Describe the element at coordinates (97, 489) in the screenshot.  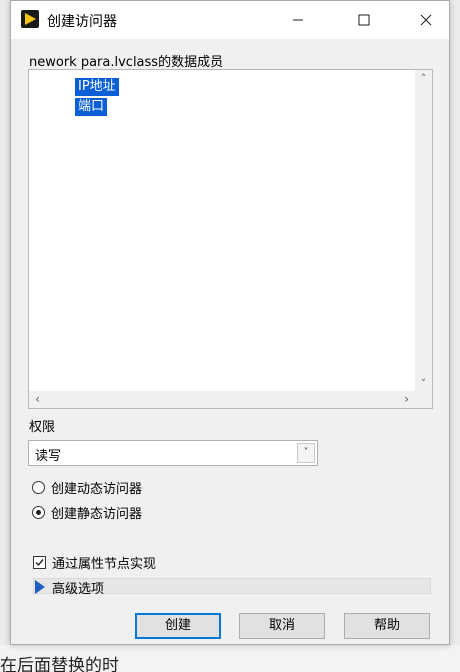
I see `radio-label-dynamic: 创建动态访问器` at that location.